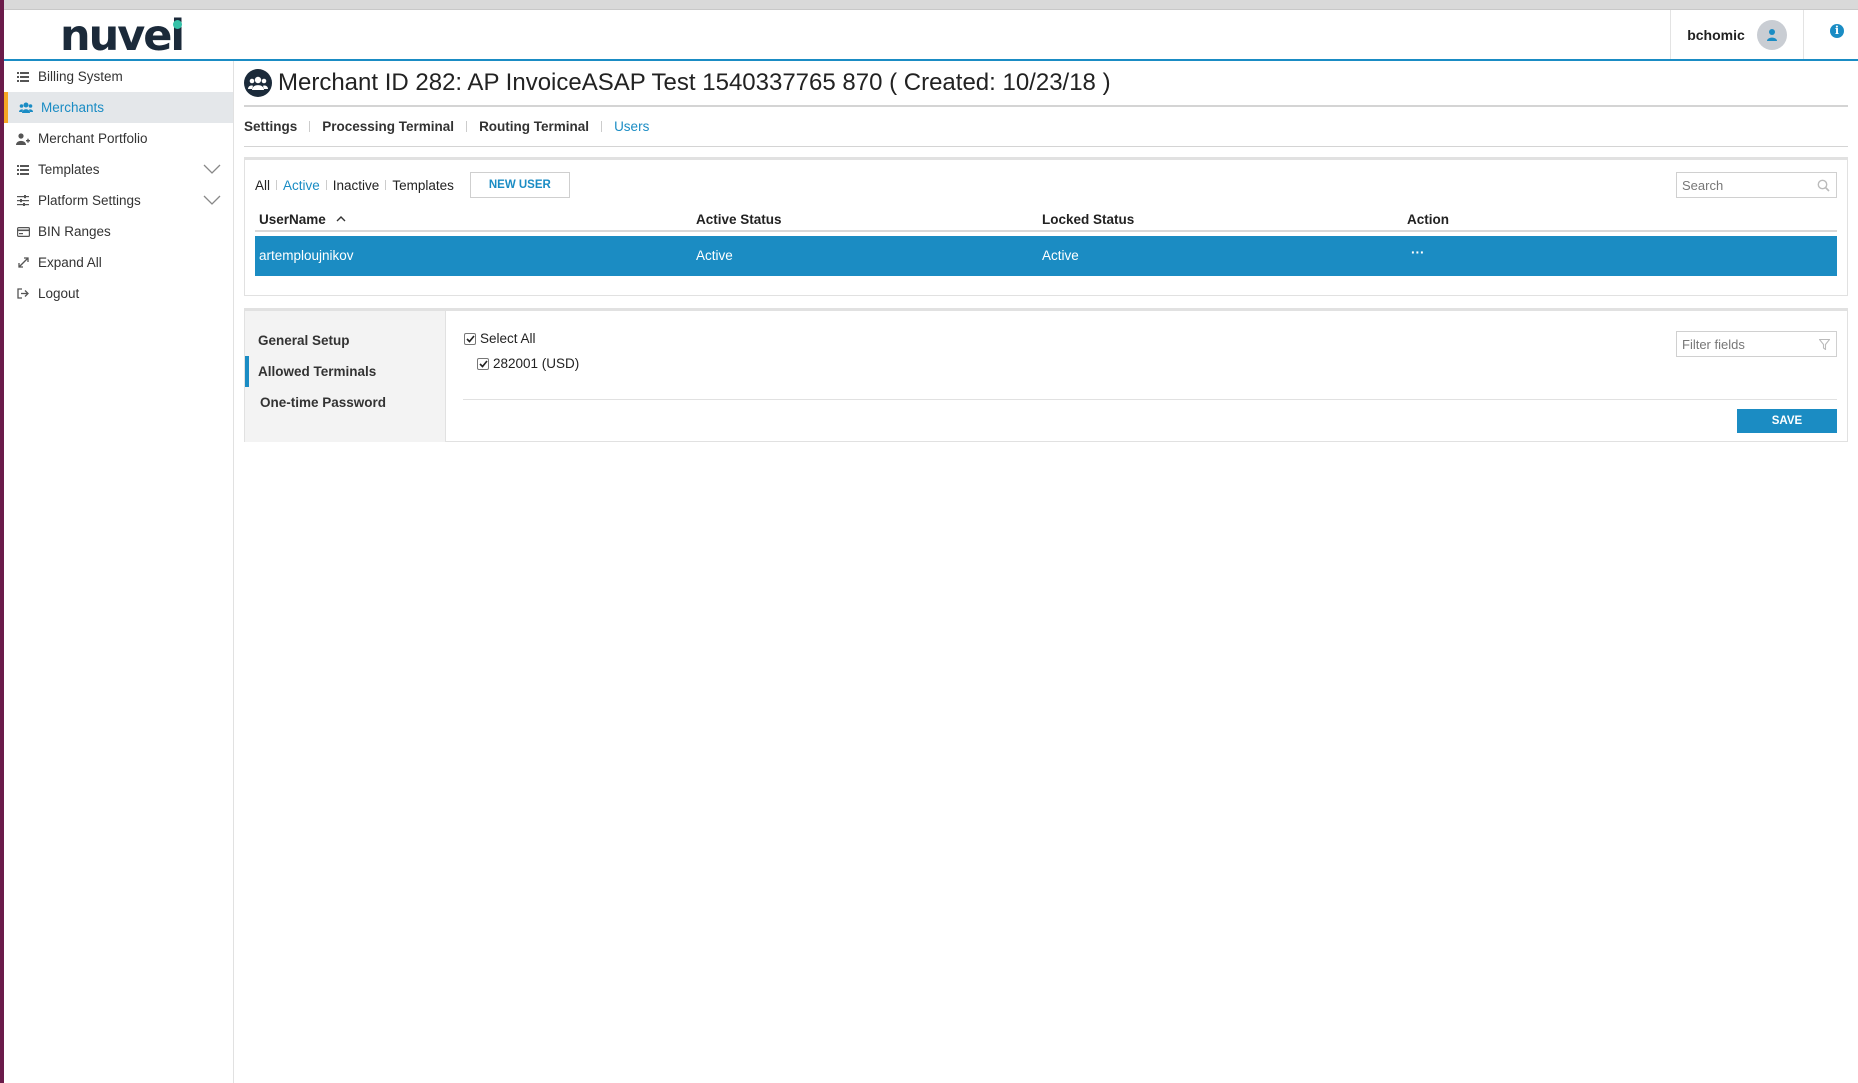  I want to click on filter-inactive: Inactive, so click(356, 185).